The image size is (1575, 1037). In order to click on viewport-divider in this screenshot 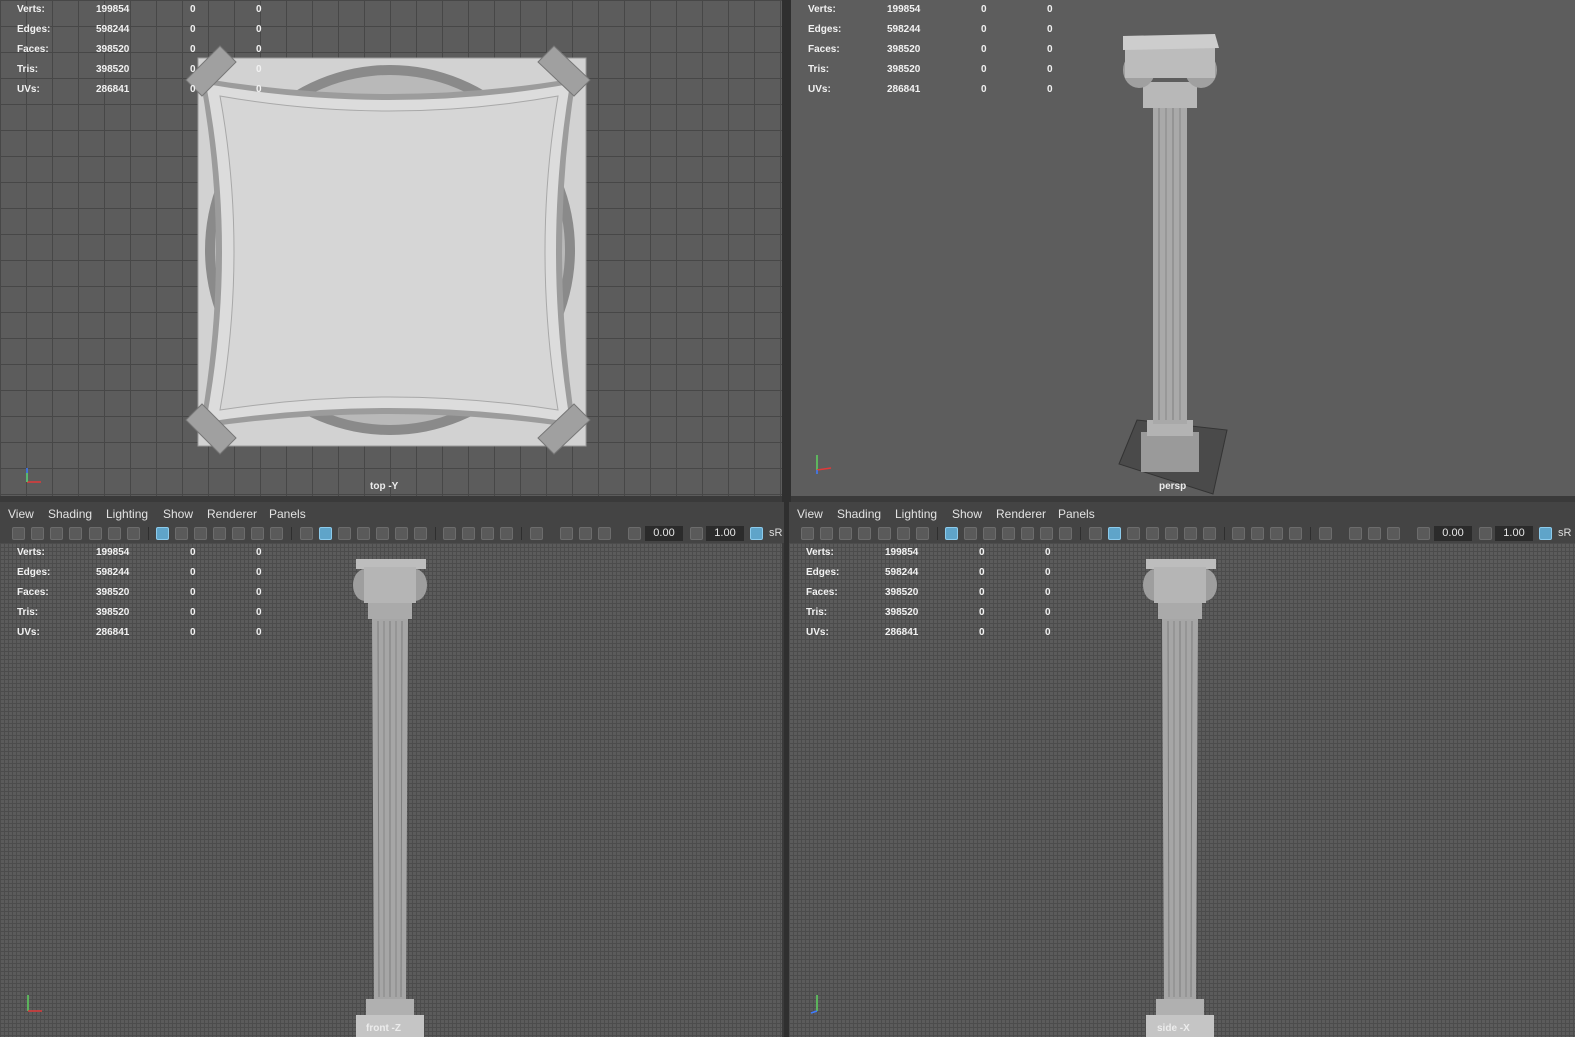, I will do `click(786, 251)`.